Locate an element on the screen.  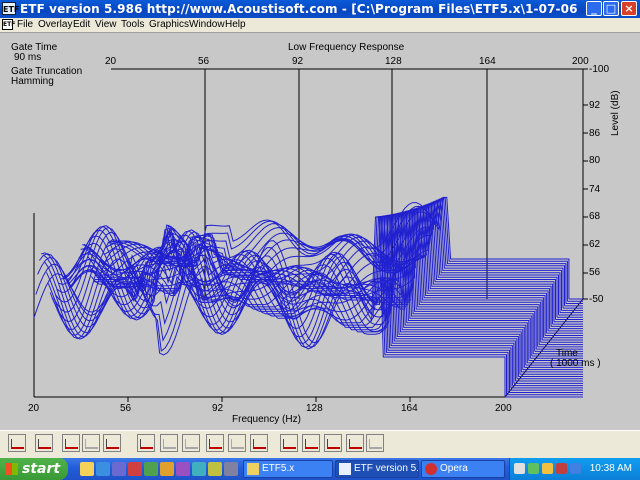
menu-graphics: Graphics is located at coordinates (169, 25).